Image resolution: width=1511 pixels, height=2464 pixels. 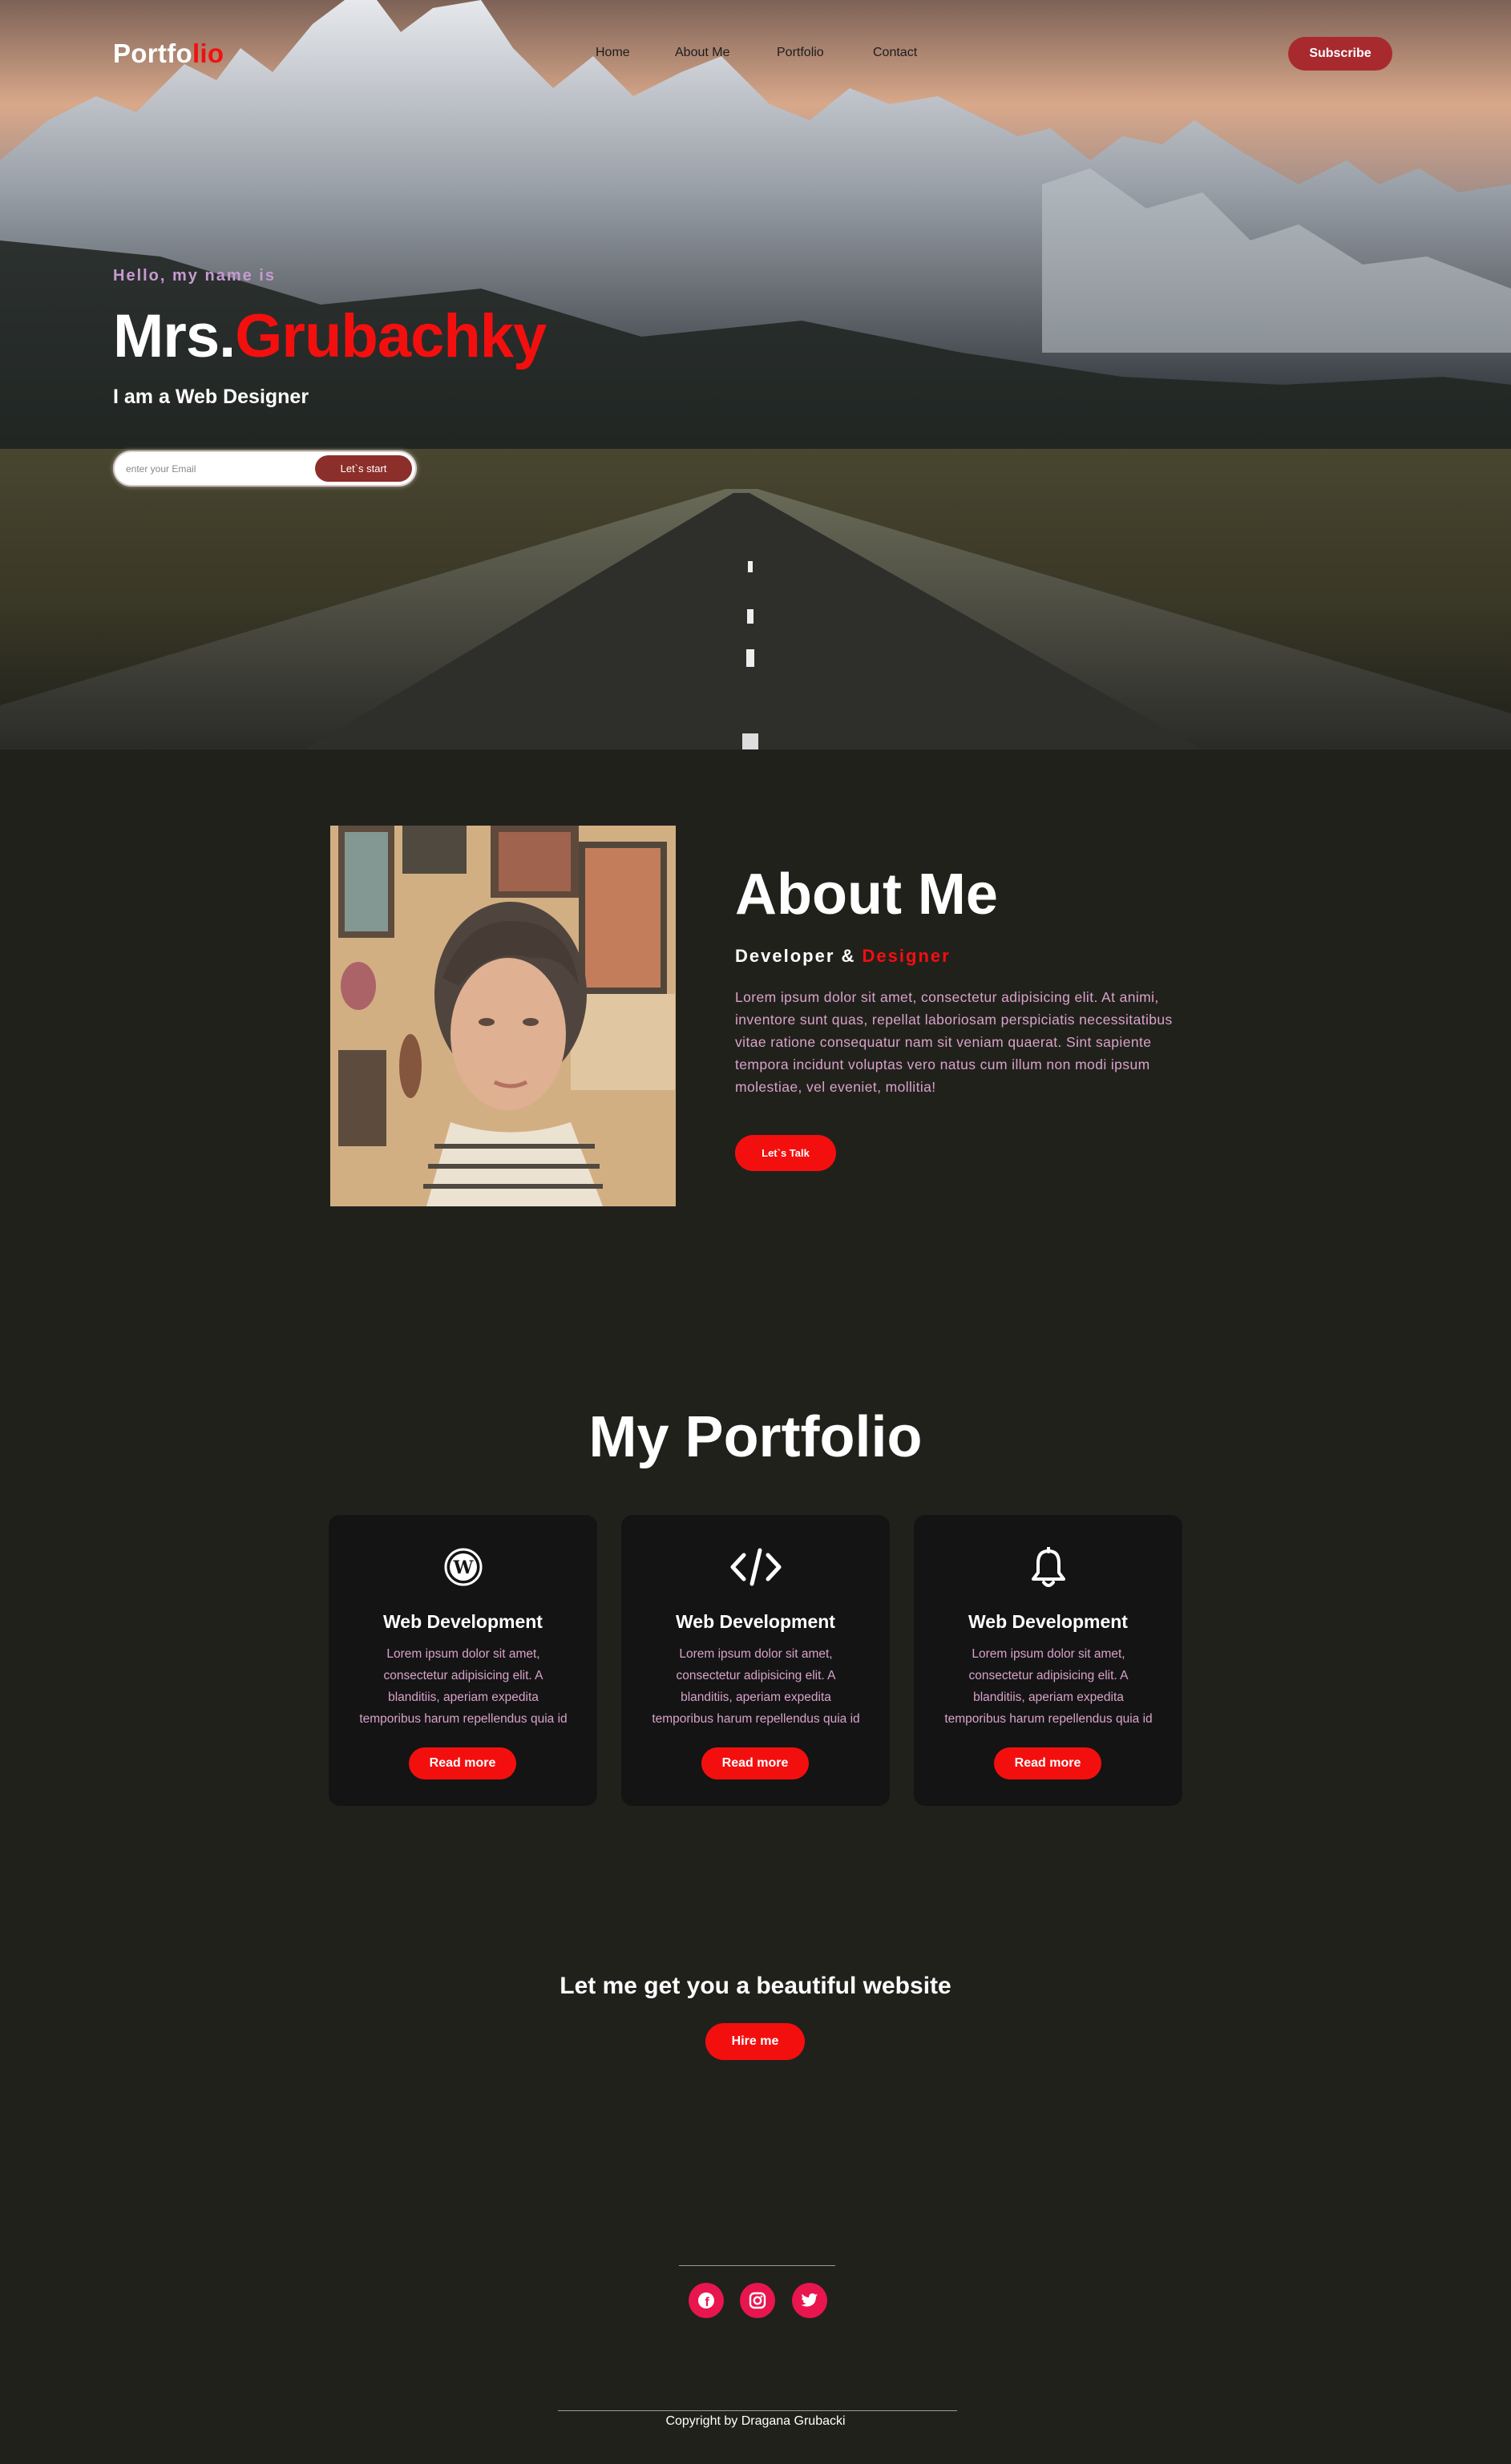 What do you see at coordinates (800, 53) in the screenshot?
I see `nav-portfolio: Portfolio` at bounding box center [800, 53].